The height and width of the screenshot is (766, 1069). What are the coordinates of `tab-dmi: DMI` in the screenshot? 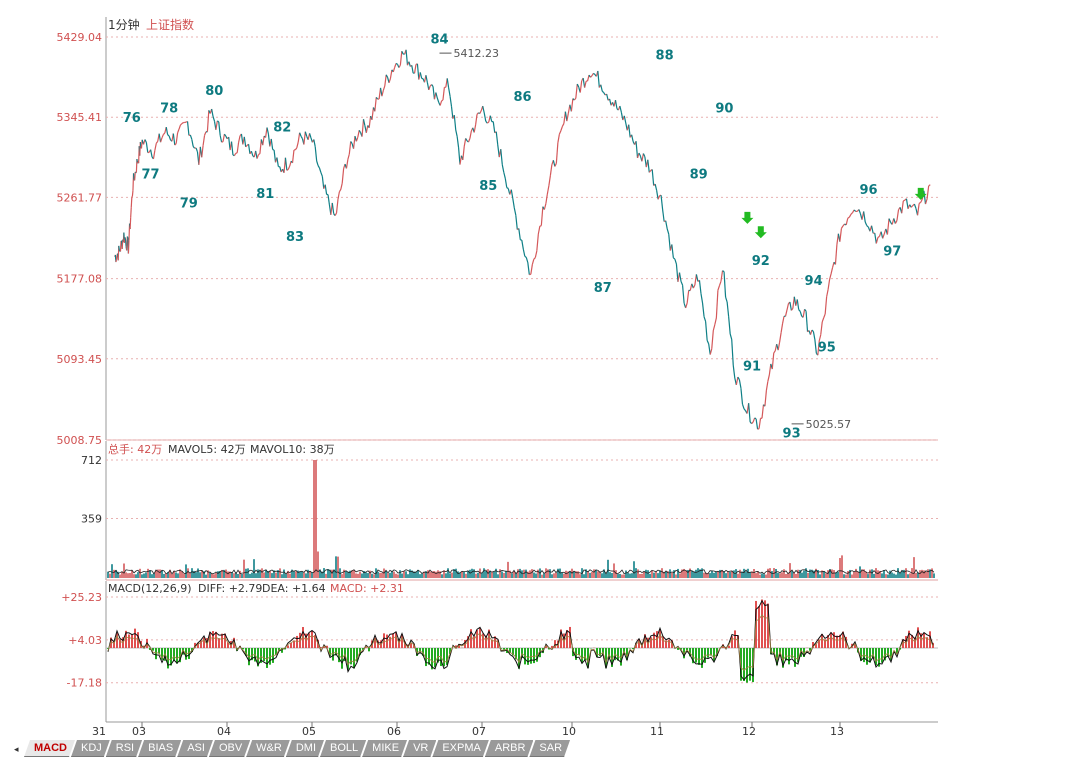 It's located at (305, 748).